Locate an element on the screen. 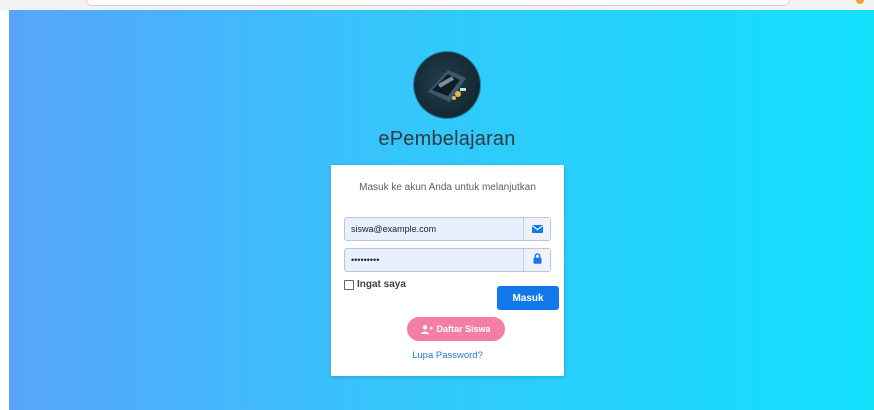 The image size is (874, 410). password-addon is located at coordinates (536, 260).